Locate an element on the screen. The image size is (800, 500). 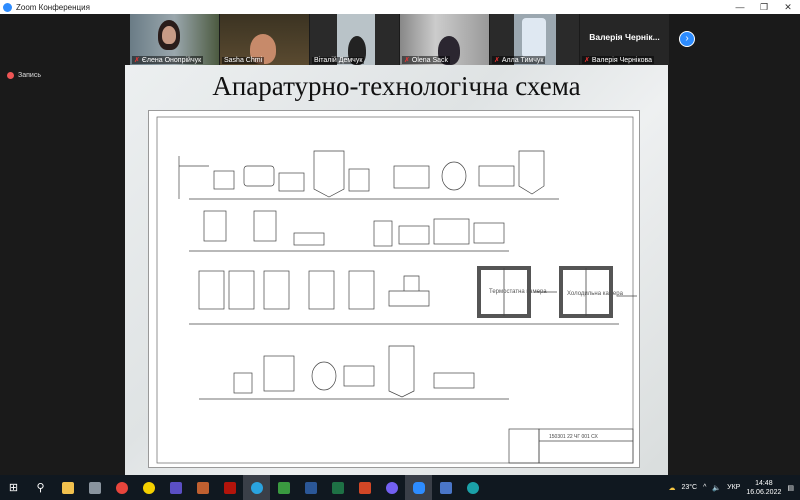
clock-time: 14:48 is located at coordinates (764, 483).